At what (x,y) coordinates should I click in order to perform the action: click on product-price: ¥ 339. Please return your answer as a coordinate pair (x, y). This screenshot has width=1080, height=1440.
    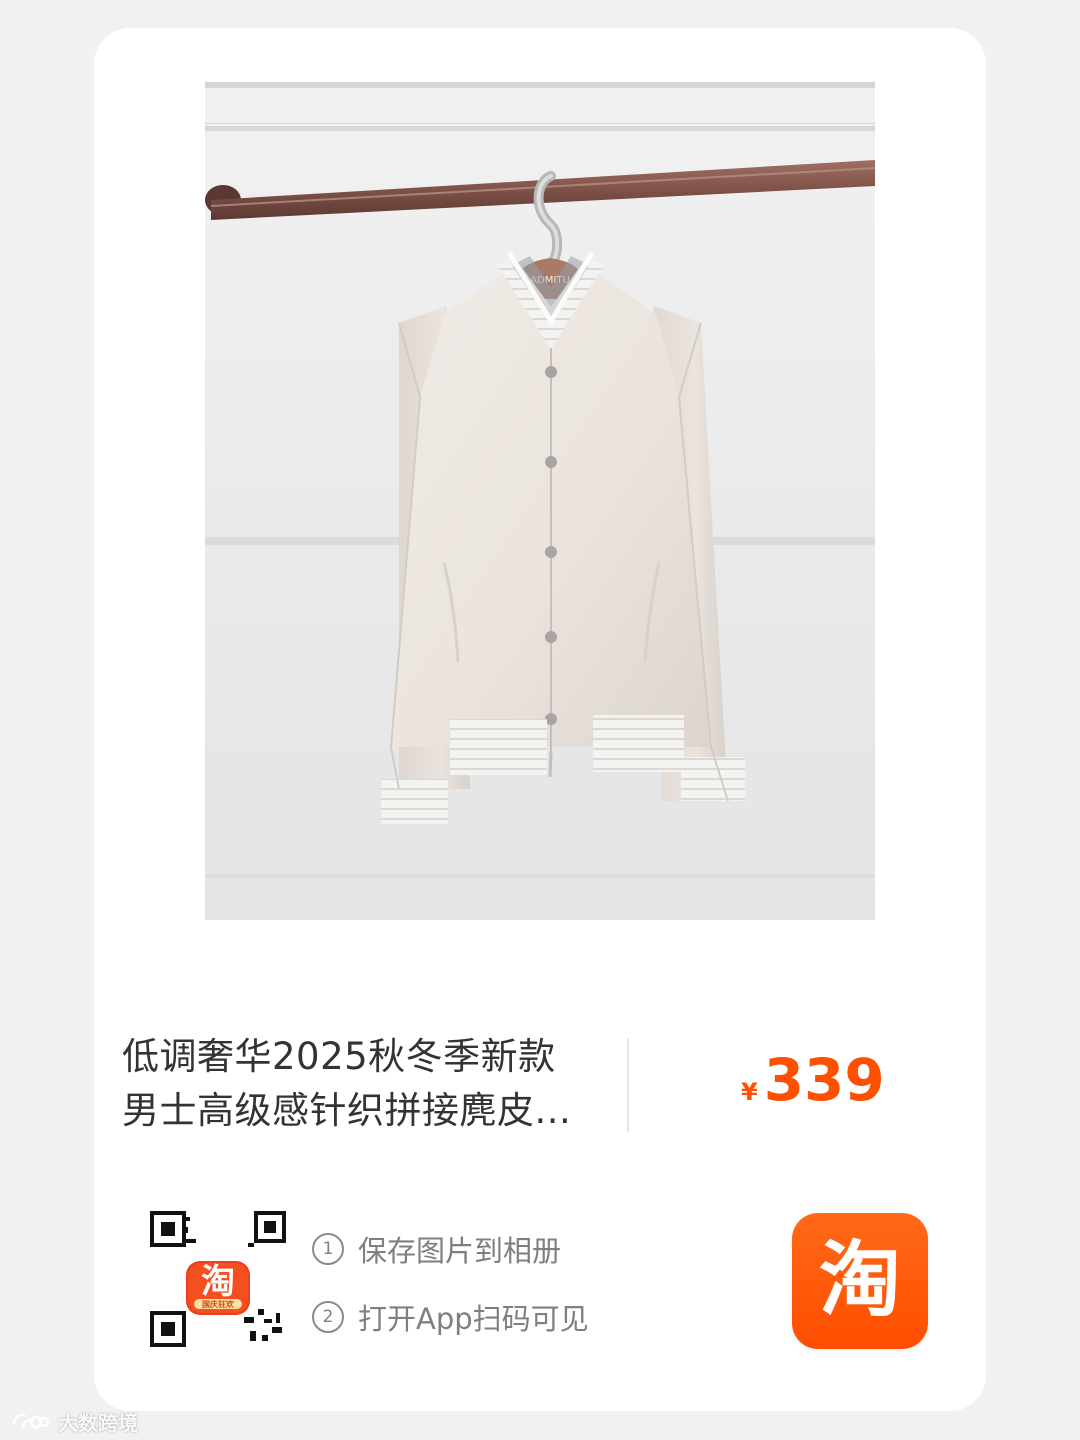
    Looking at the image, I should click on (813, 1087).